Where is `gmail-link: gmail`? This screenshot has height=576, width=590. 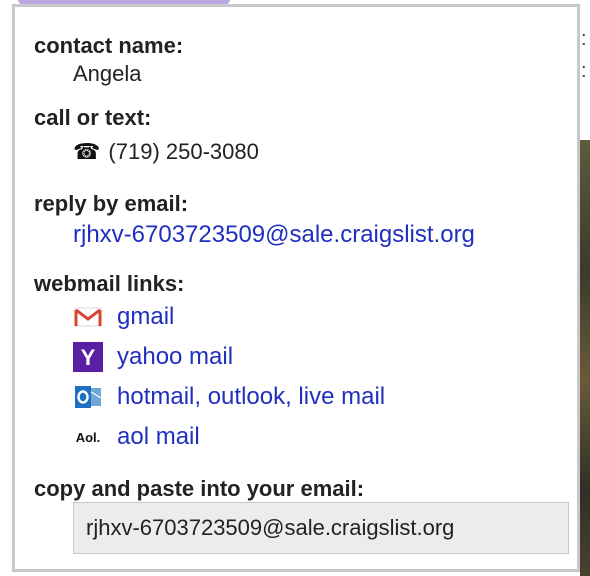 gmail-link: gmail is located at coordinates (145, 317).